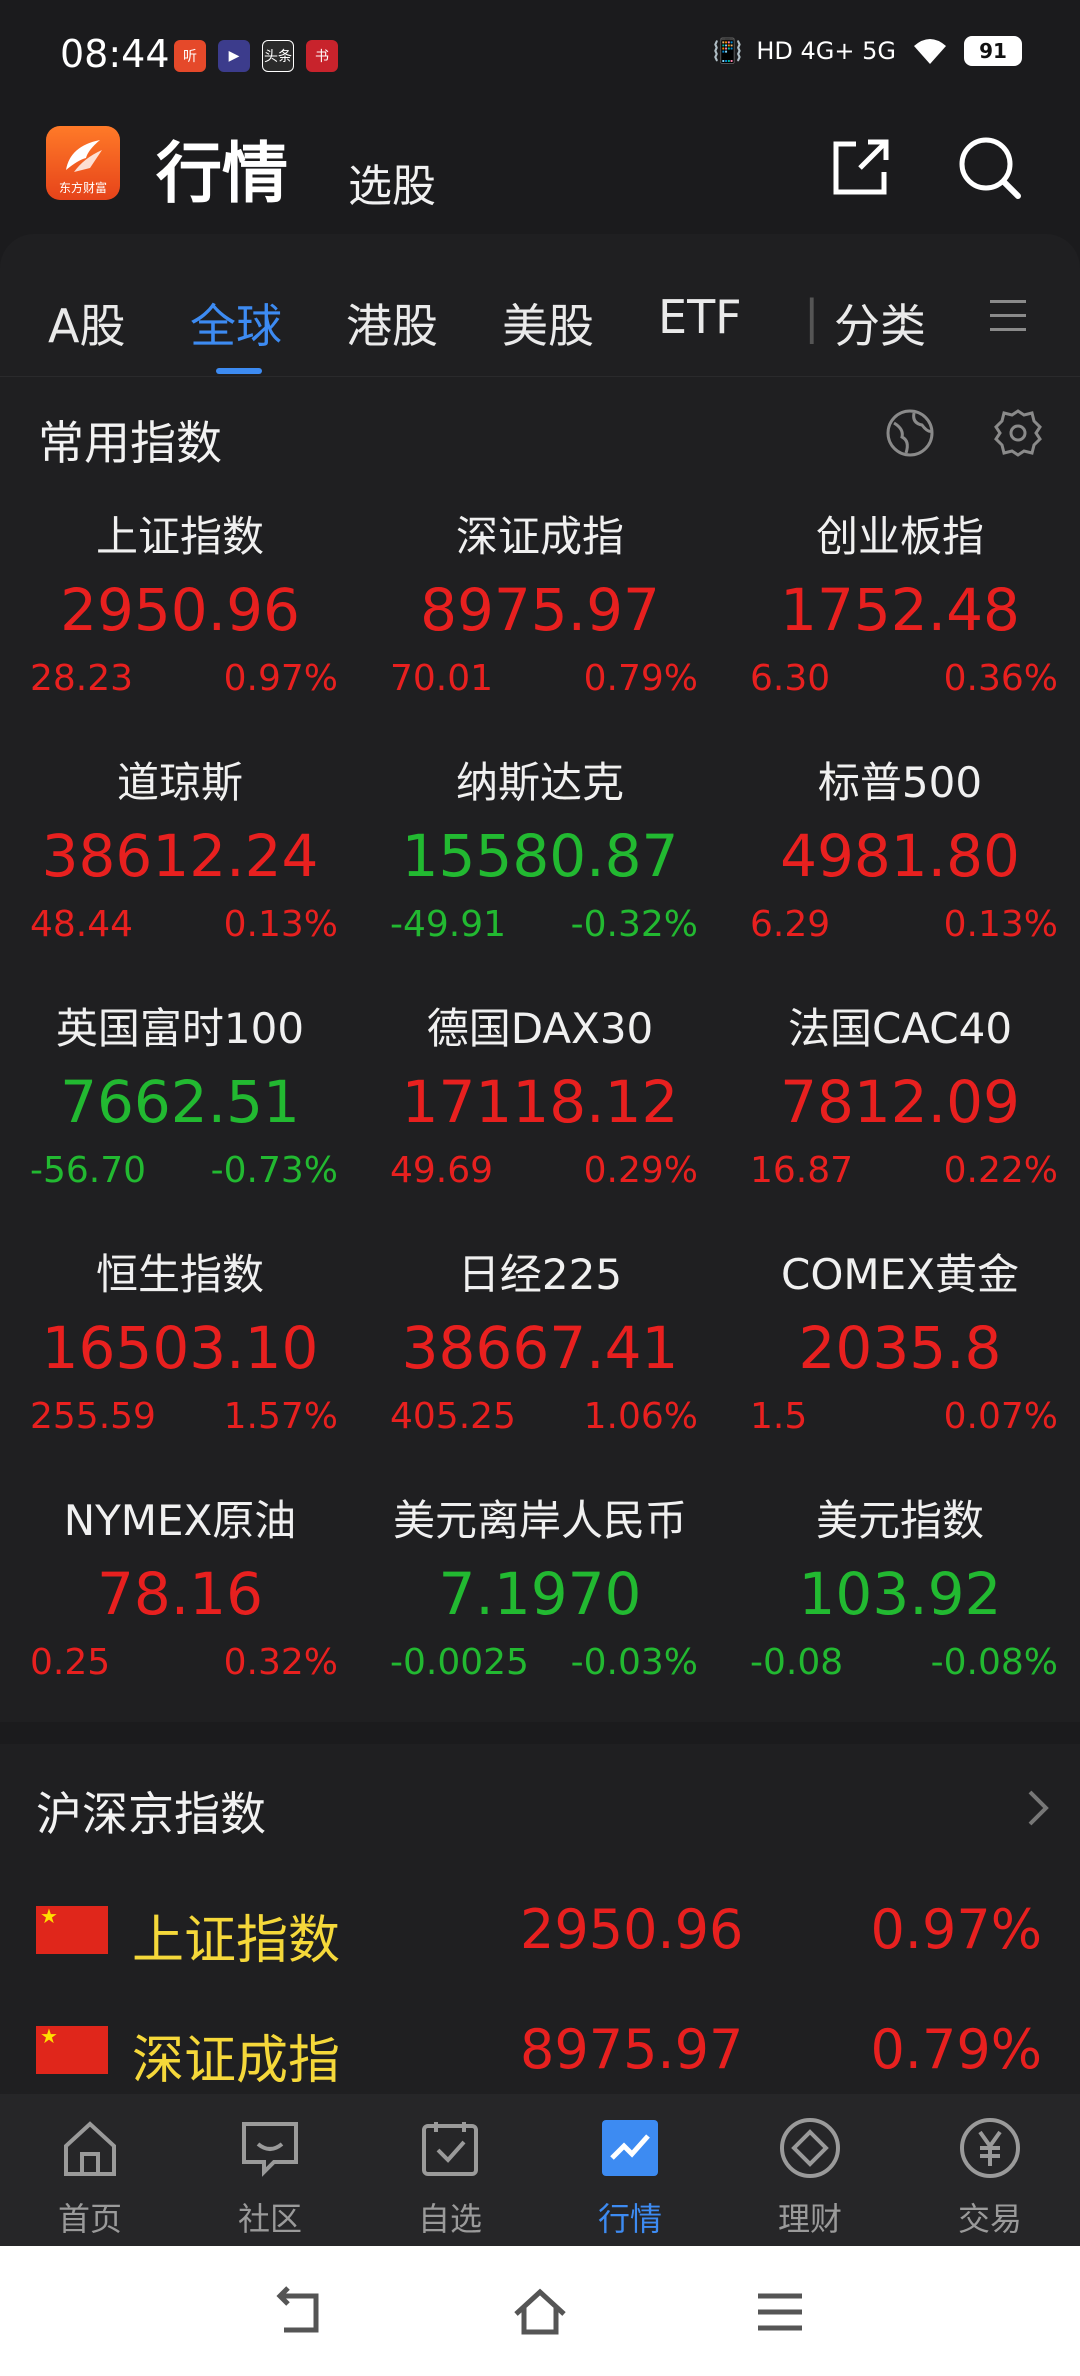 This screenshot has height=2376, width=1080. I want to click on tab-hk: 港股, so click(392, 323).